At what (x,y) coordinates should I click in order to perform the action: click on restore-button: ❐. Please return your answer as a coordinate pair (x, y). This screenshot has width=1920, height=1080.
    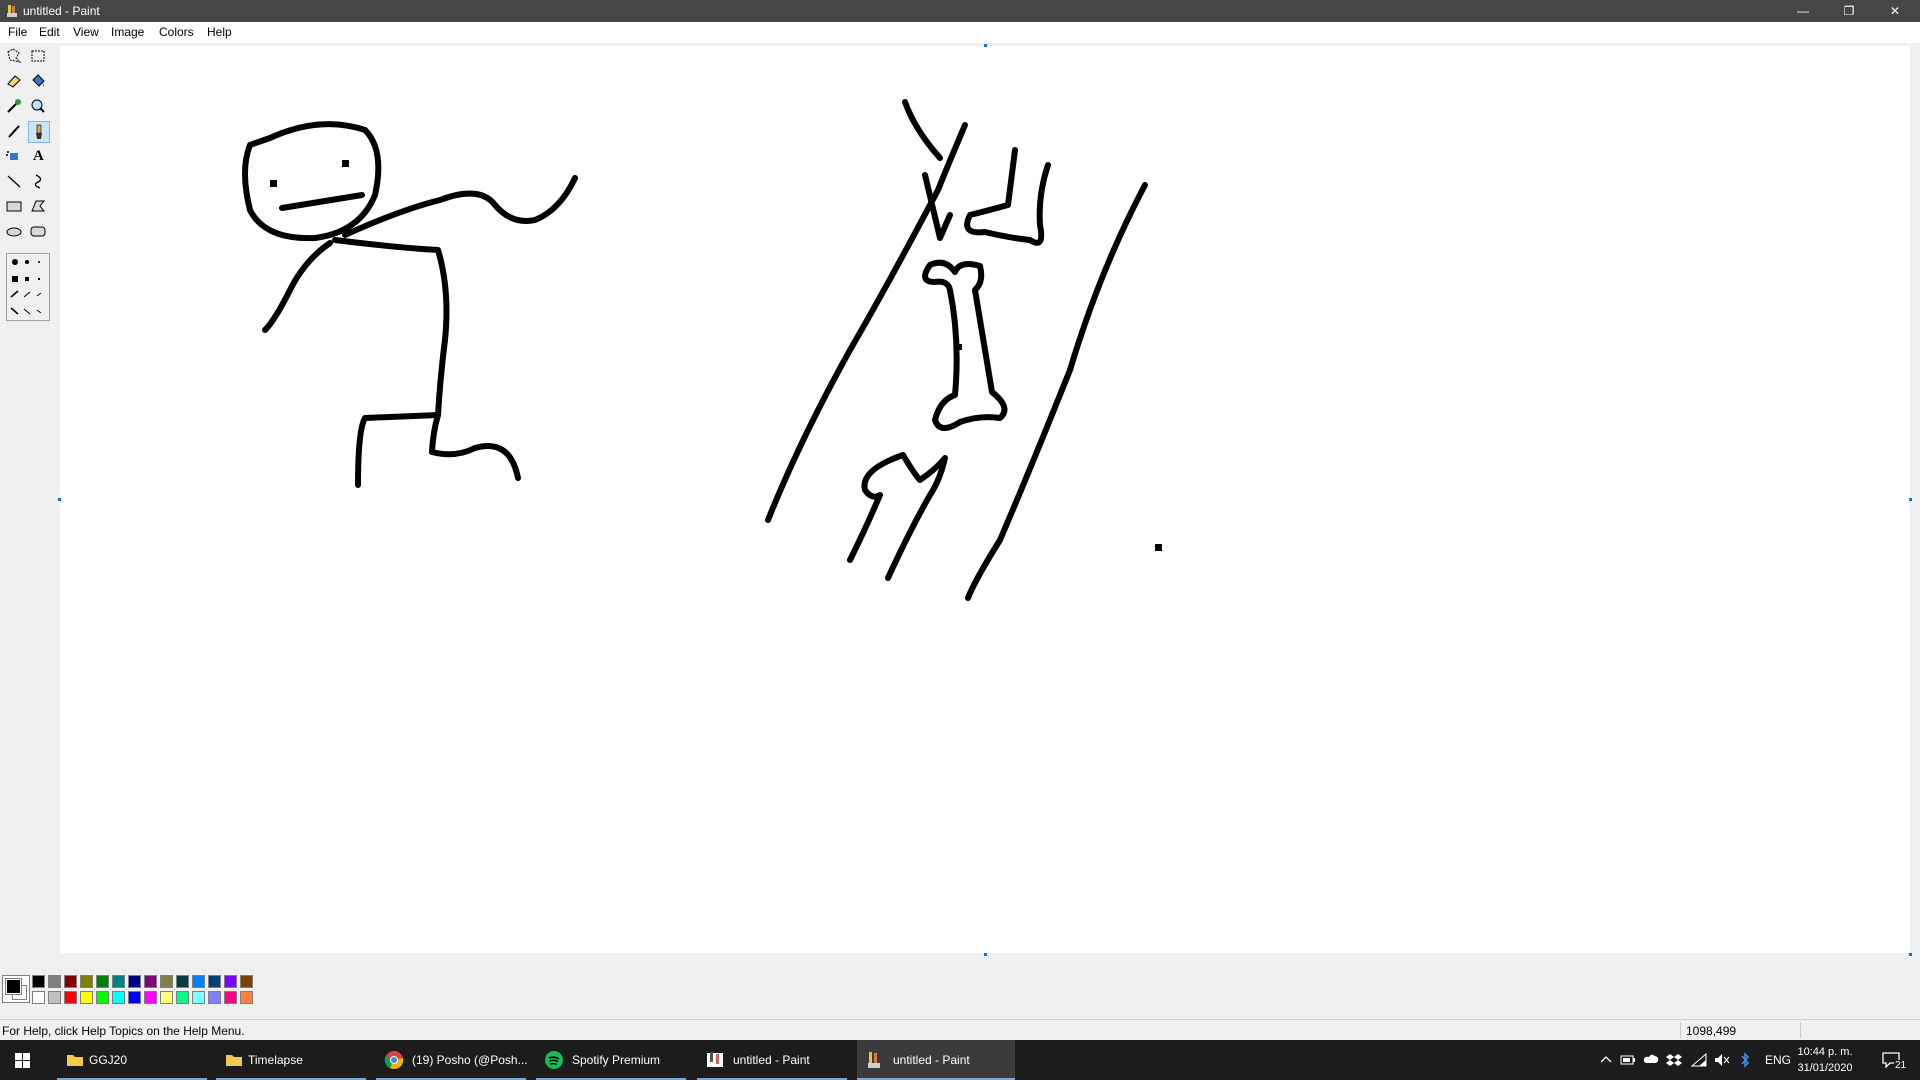
    Looking at the image, I should click on (1849, 11).